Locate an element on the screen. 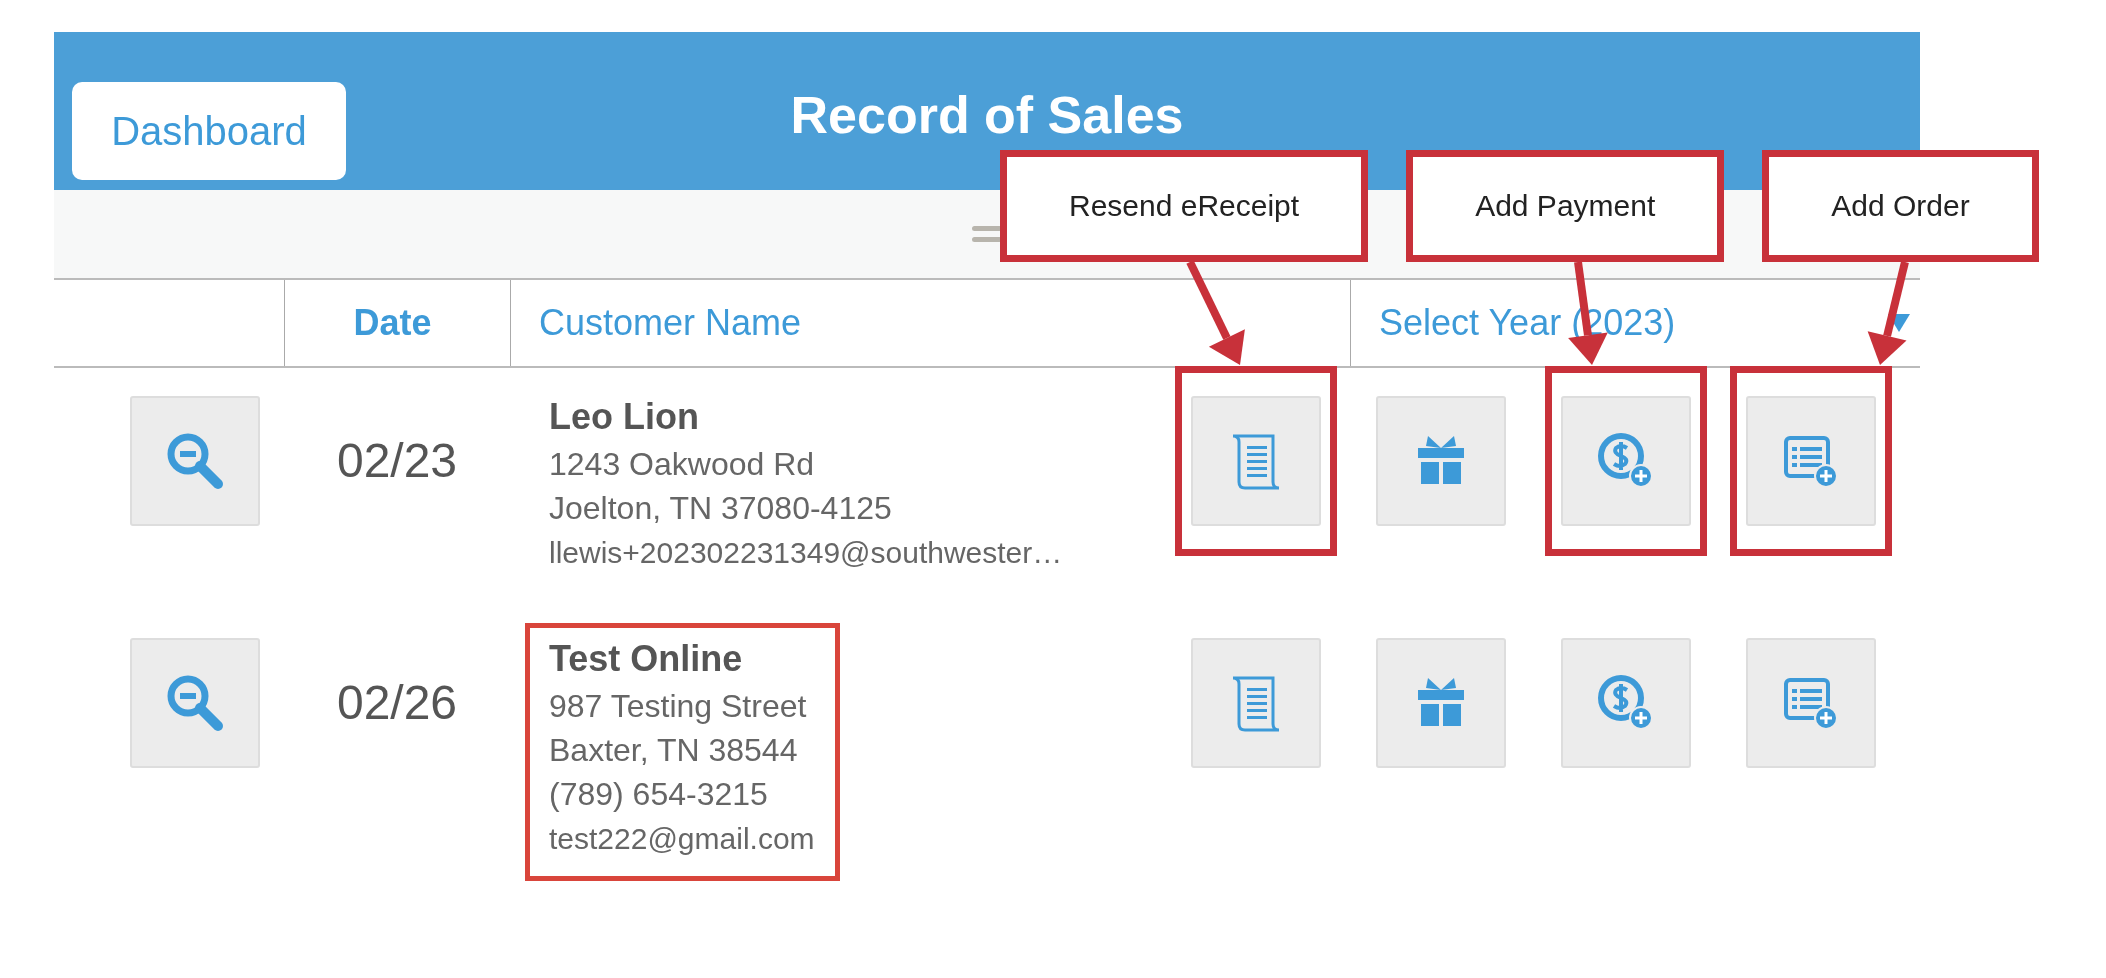 This screenshot has width=2106, height=978. column-header: Customer Name is located at coordinates (670, 323).